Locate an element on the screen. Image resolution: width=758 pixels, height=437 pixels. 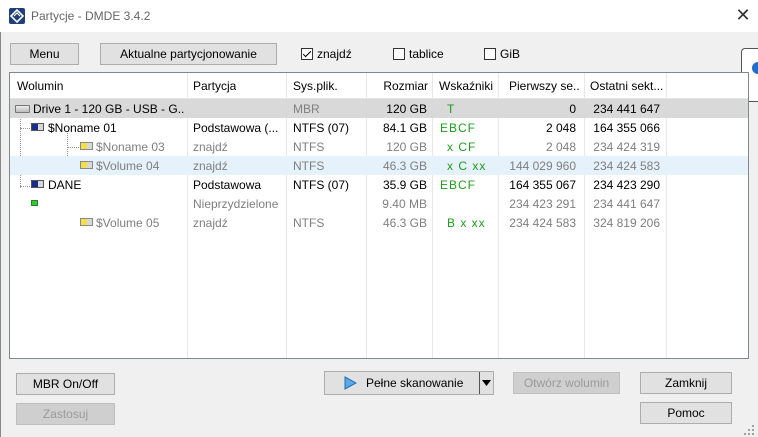
gib-checkbox: GiB is located at coordinates (502, 54).